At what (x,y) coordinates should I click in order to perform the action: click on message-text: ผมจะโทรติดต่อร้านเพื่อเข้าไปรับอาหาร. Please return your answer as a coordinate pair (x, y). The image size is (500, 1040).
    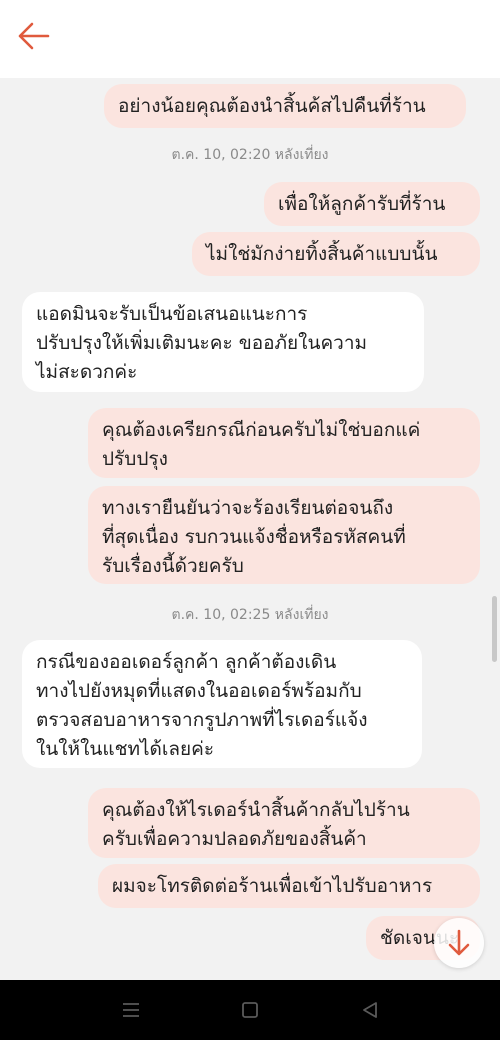
    Looking at the image, I should click on (272, 886).